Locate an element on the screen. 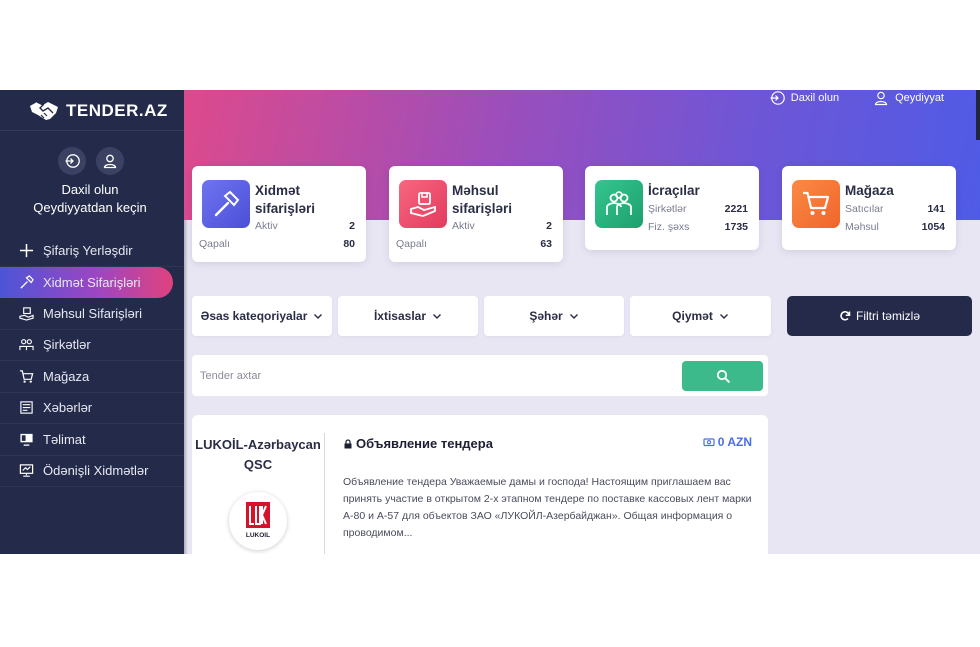 The image size is (980, 647). auth-icons is located at coordinates (91, 161).